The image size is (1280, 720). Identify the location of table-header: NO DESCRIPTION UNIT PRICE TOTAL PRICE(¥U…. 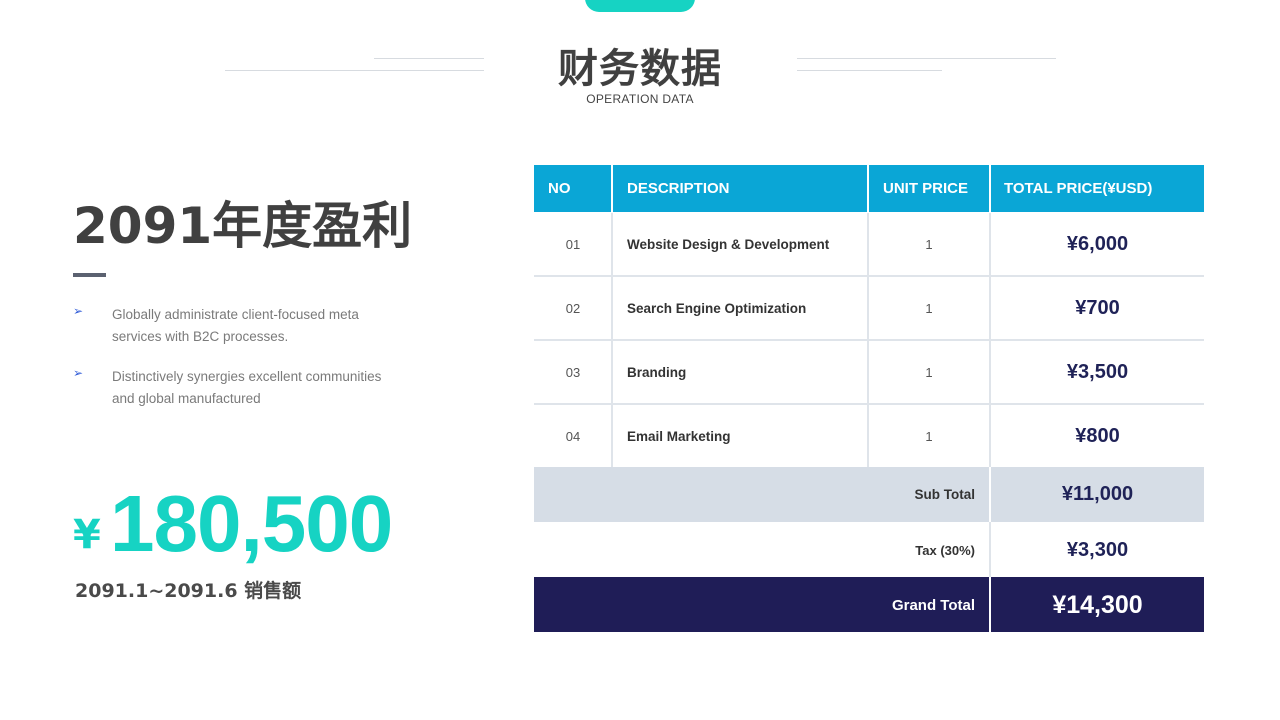
(869, 188).